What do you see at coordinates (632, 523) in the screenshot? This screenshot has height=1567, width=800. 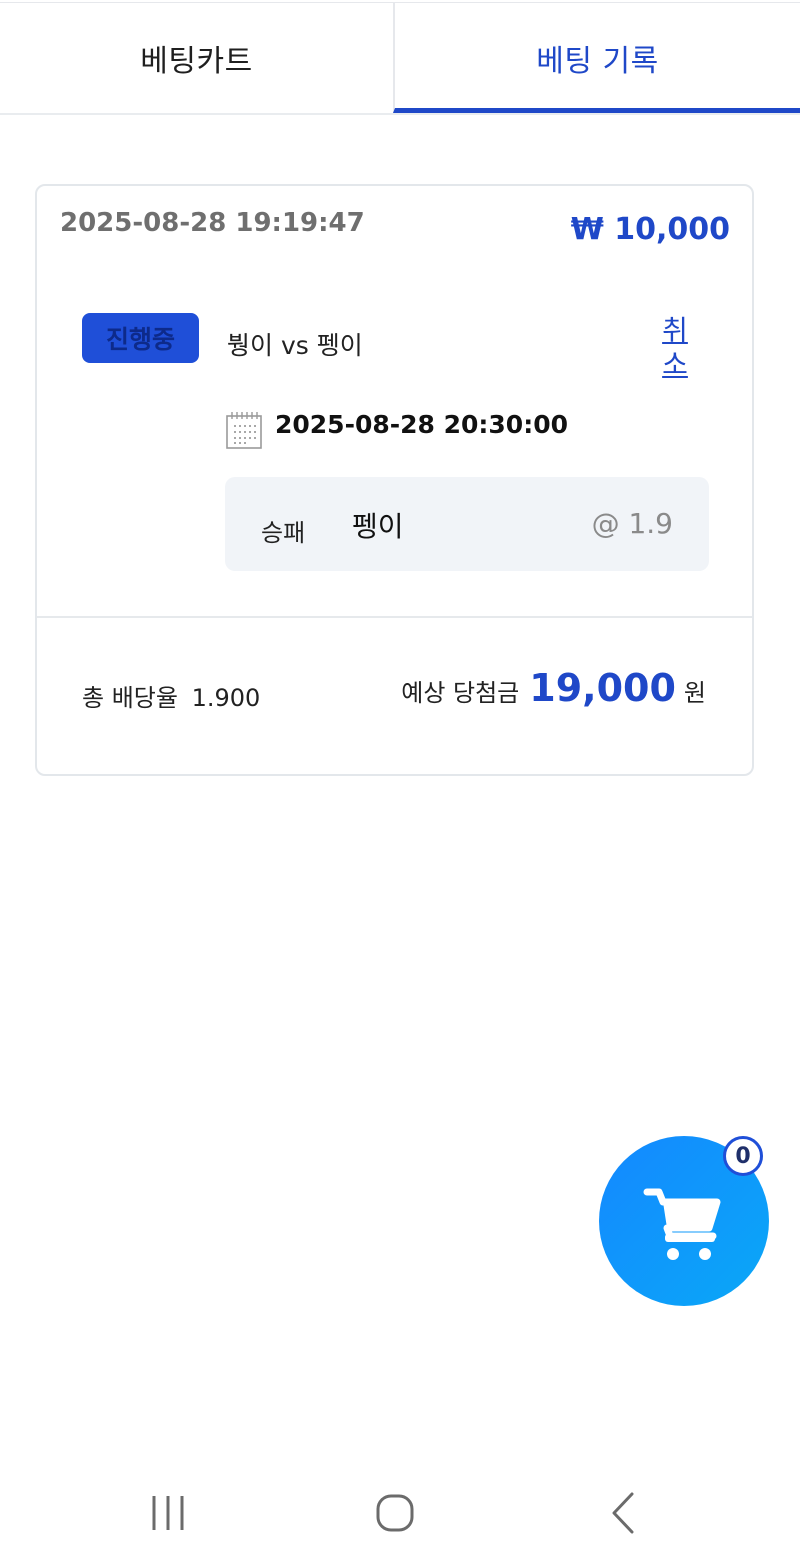 I see `pick-odds: @ 1.9` at bounding box center [632, 523].